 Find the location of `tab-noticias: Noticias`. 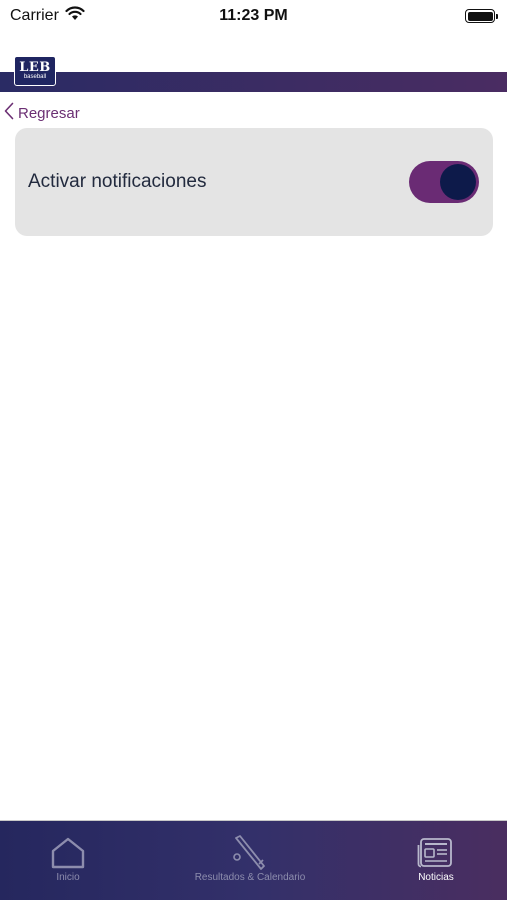

tab-noticias: Noticias is located at coordinates (436, 860).